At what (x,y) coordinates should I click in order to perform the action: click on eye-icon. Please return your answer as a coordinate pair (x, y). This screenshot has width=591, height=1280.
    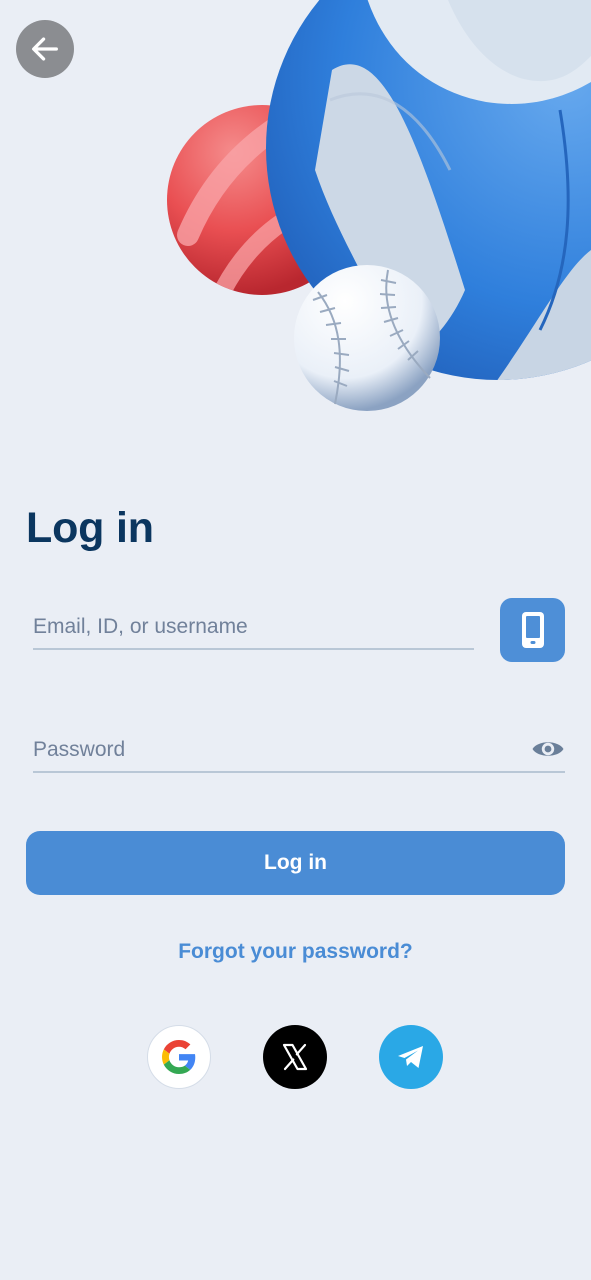
    Looking at the image, I should click on (548, 749).